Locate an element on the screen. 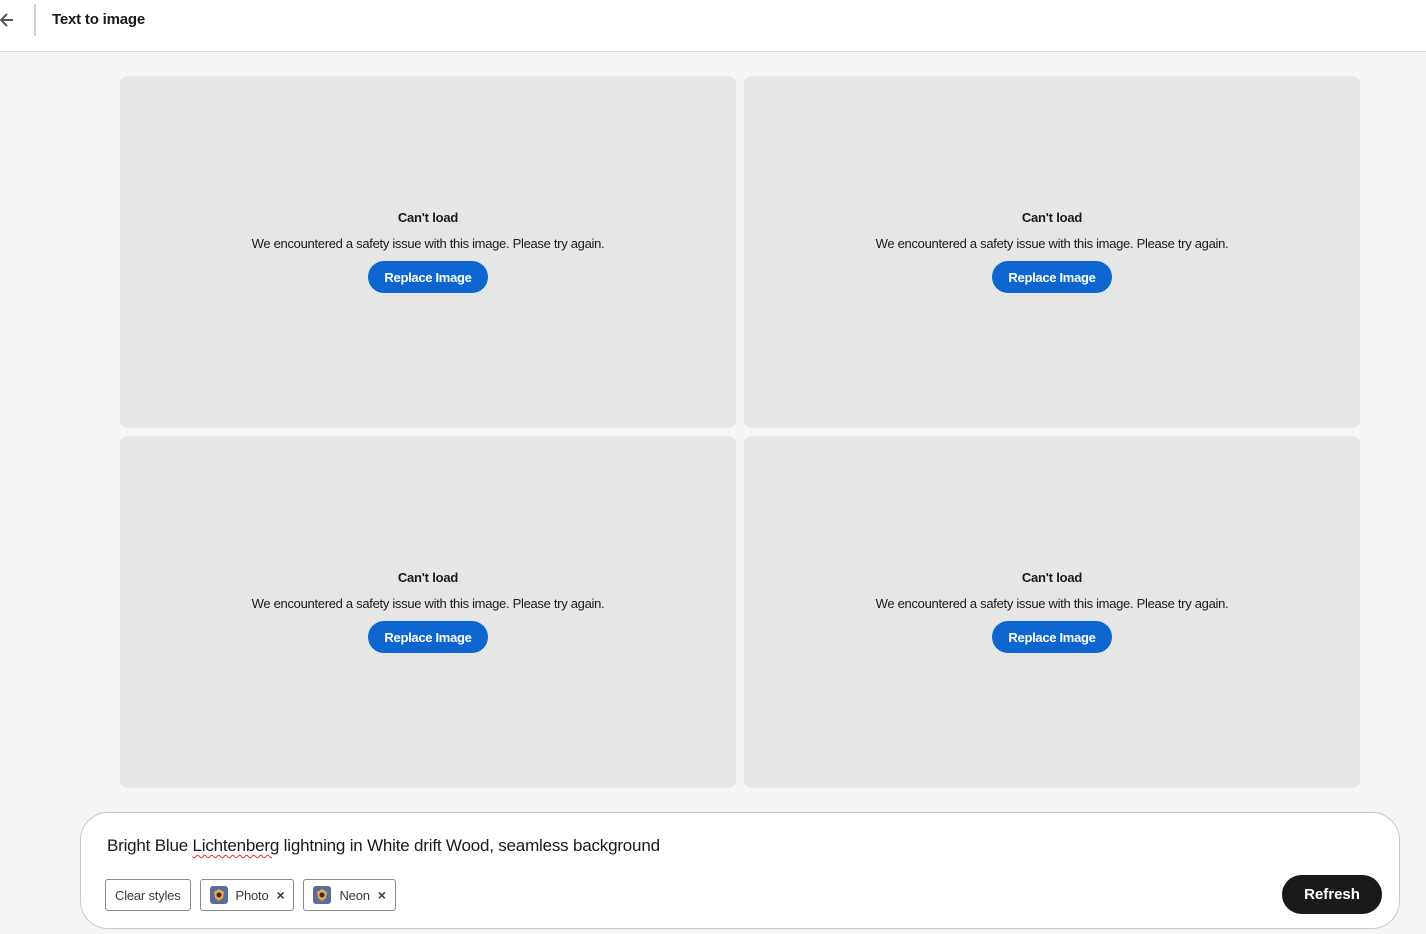 Image resolution: width=1426 pixels, height=934 pixels. style-chip-label: Neon is located at coordinates (354, 895).